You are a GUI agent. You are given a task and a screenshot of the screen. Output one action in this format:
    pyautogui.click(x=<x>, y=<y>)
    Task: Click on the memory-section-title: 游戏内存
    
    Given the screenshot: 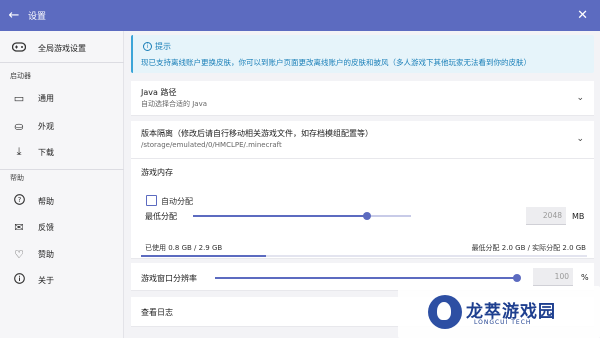 What is the action you would take?
    pyautogui.click(x=157, y=172)
    